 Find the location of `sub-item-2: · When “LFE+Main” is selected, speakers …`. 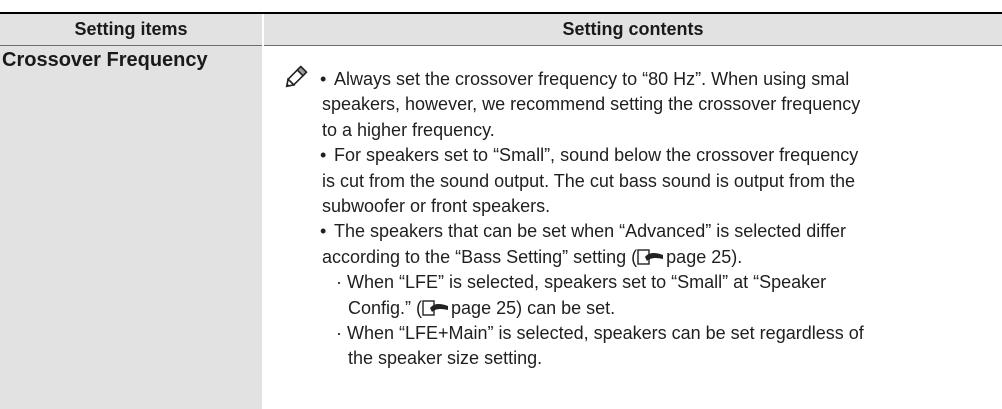

sub-item-2: · When “LFE+Main” is selected, speakers … is located at coordinates (600, 333).